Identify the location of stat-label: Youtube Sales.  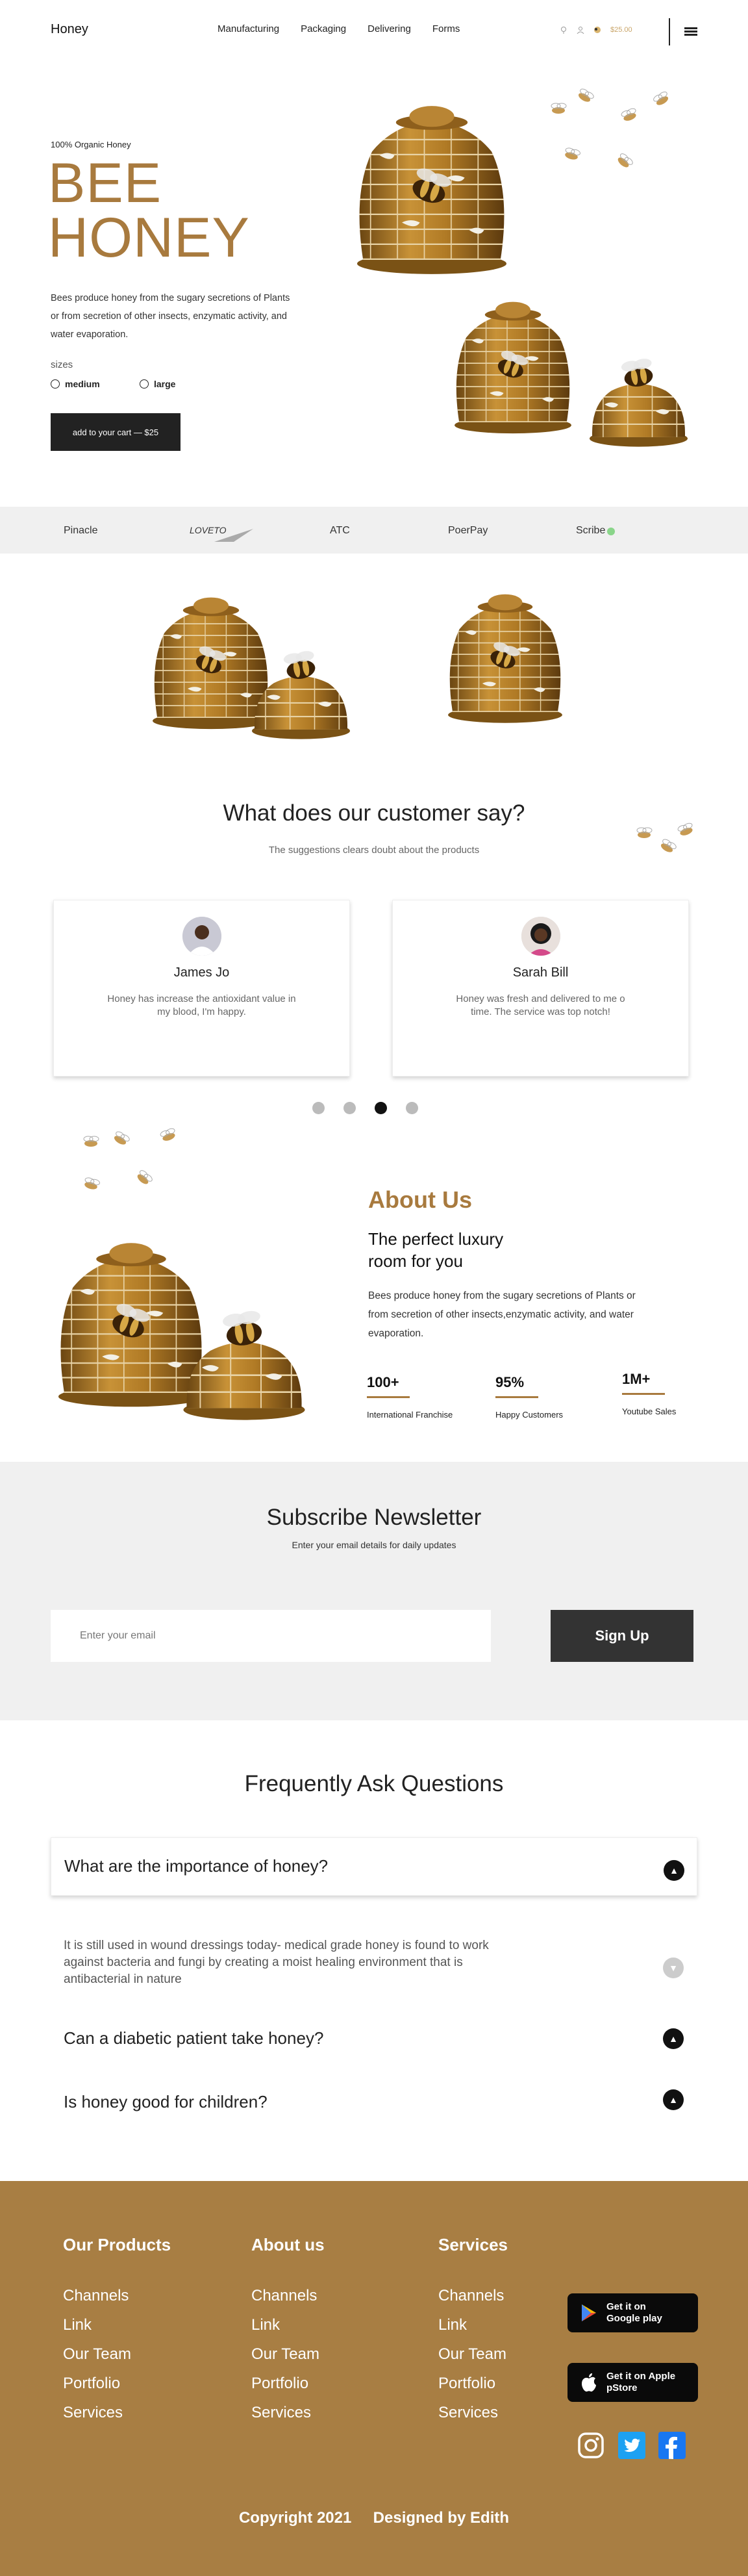
(649, 1411).